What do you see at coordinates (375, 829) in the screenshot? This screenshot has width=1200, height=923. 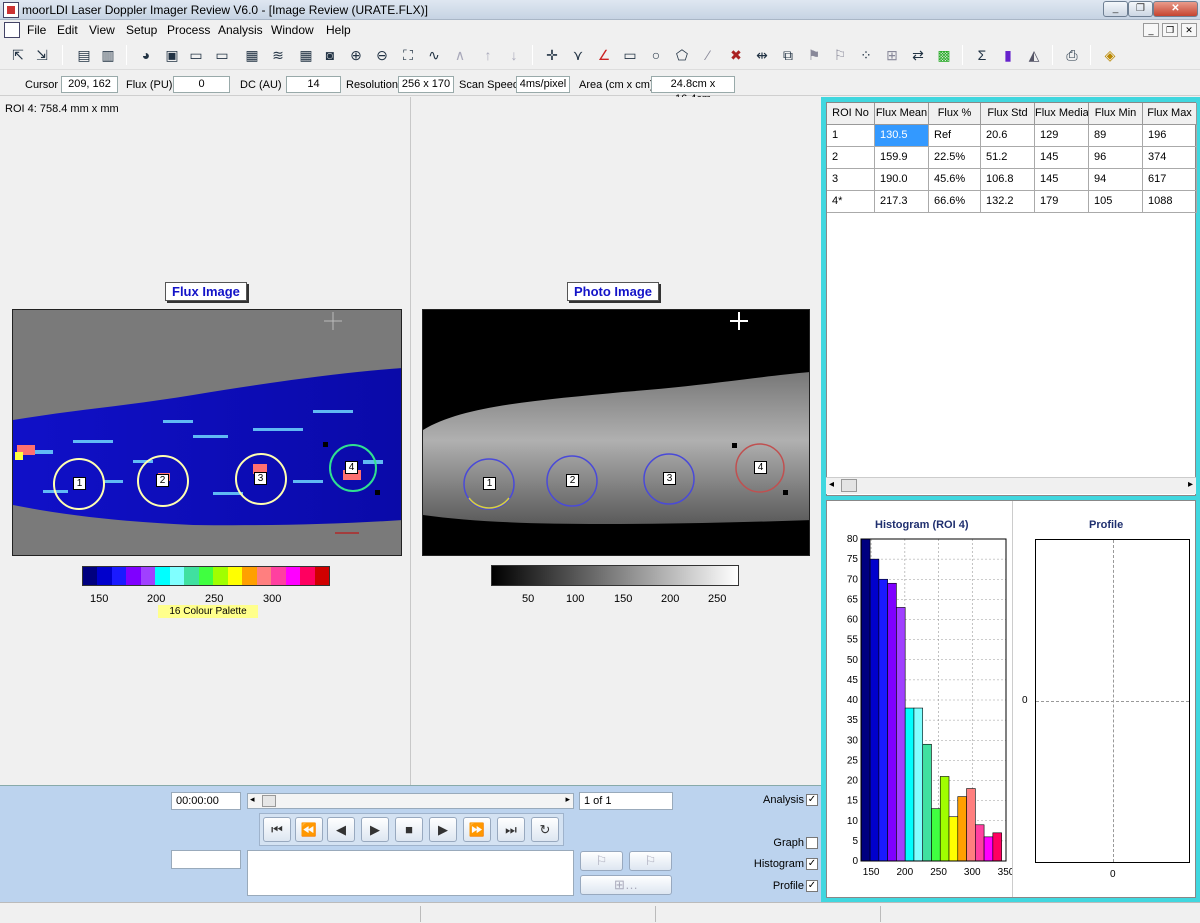 I see `play-button: ▶` at bounding box center [375, 829].